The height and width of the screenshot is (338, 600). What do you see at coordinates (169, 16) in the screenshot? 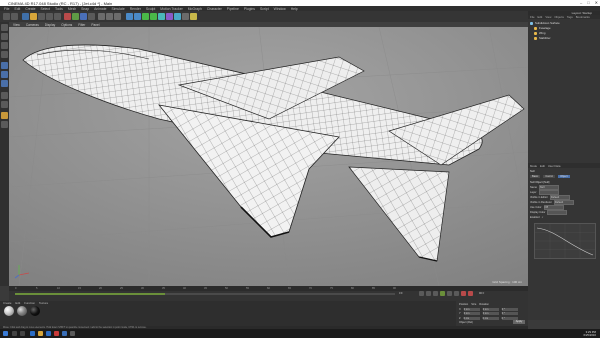
I see `deformer-icon` at bounding box center [169, 16].